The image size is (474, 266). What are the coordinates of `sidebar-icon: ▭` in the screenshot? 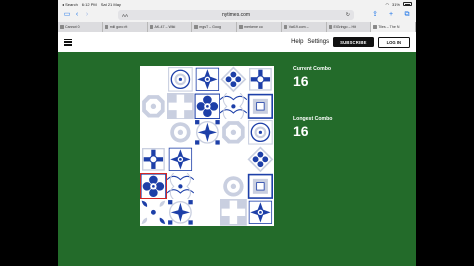 It's located at (67, 15).